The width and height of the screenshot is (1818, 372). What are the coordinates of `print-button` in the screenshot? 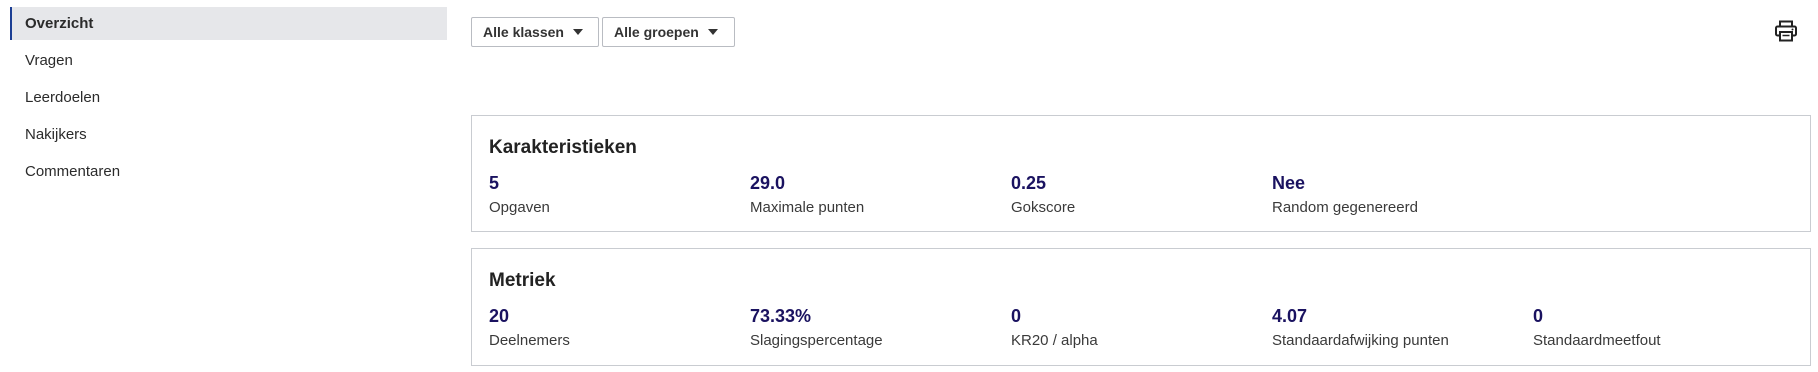 It's located at (1786, 31).